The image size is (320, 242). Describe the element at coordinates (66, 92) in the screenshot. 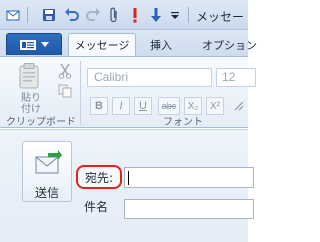

I see `copy-icon` at that location.